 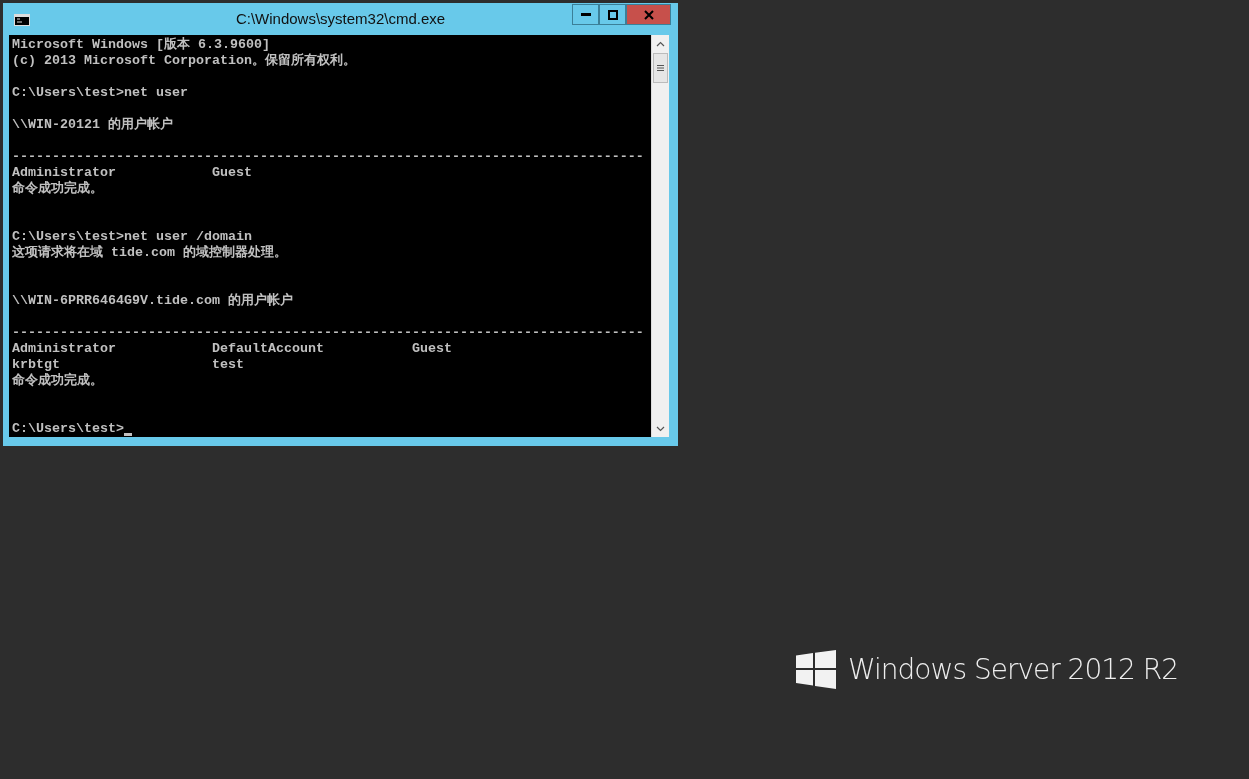 What do you see at coordinates (816, 669) in the screenshot?
I see `windows-logo-icon` at bounding box center [816, 669].